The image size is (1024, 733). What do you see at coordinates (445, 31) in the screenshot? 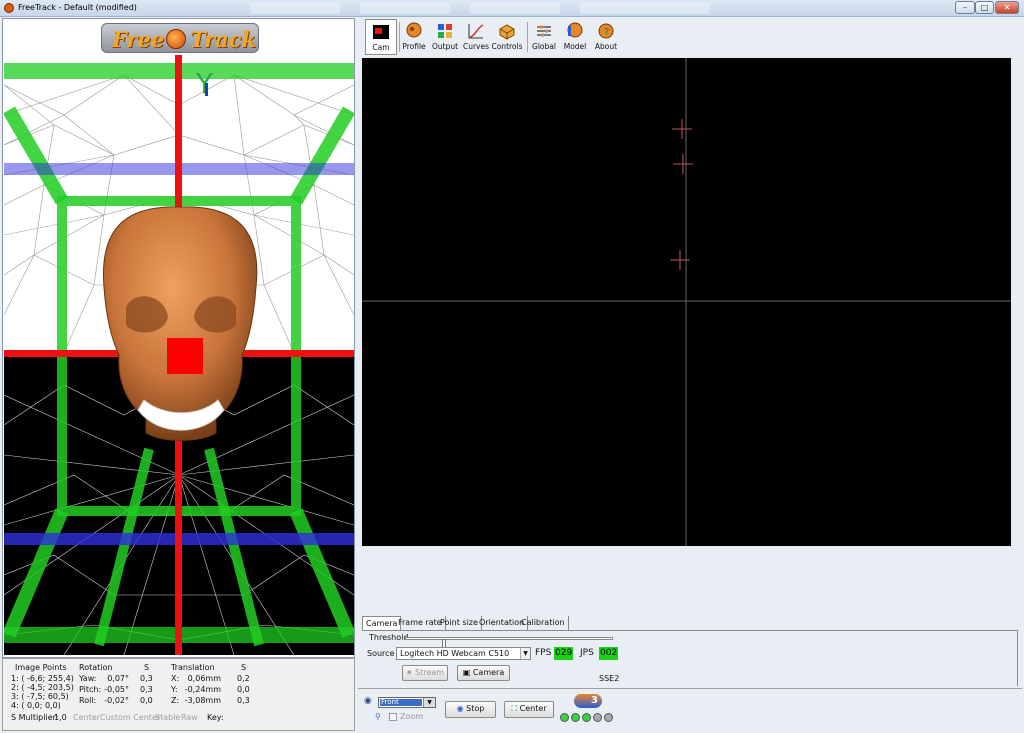
I see `output-icon` at bounding box center [445, 31].